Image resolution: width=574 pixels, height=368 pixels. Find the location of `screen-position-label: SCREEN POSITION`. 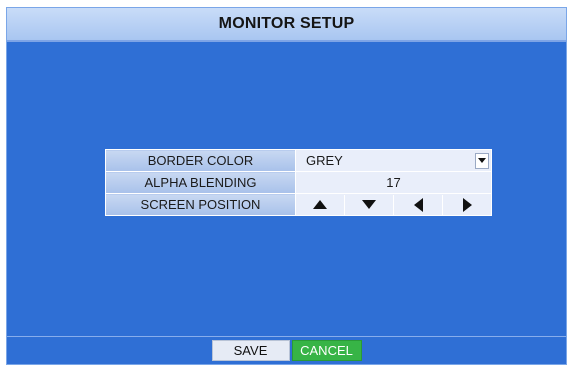

screen-position-label: SCREEN POSITION is located at coordinates (200, 204).